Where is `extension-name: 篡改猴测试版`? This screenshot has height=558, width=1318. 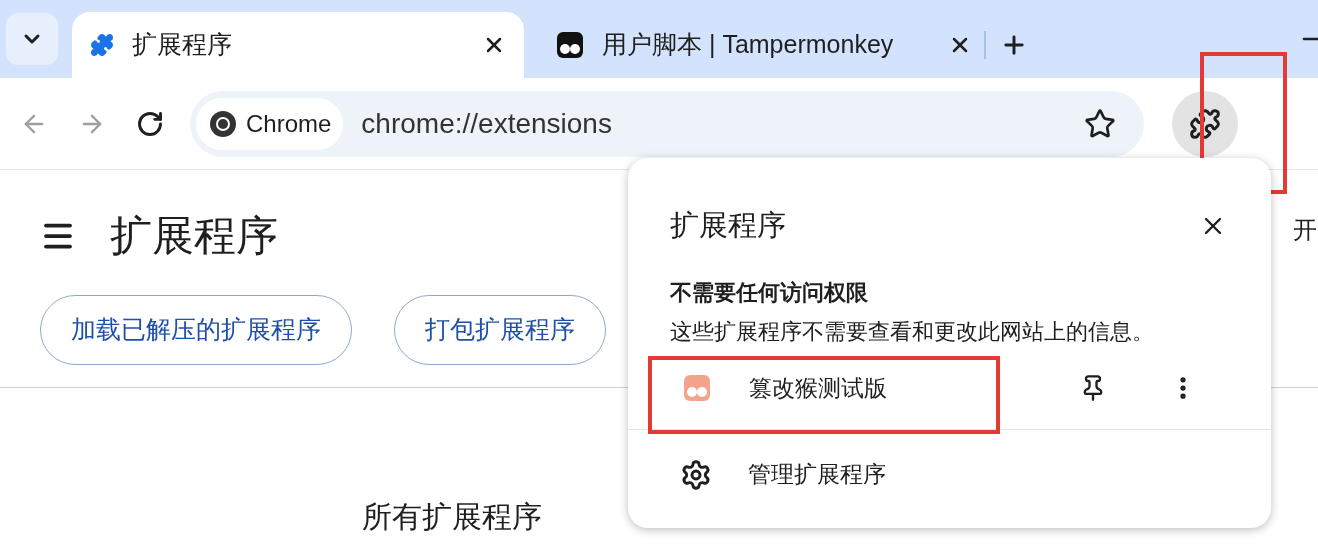
extension-name: 篡改猴测试版 is located at coordinates (818, 388).